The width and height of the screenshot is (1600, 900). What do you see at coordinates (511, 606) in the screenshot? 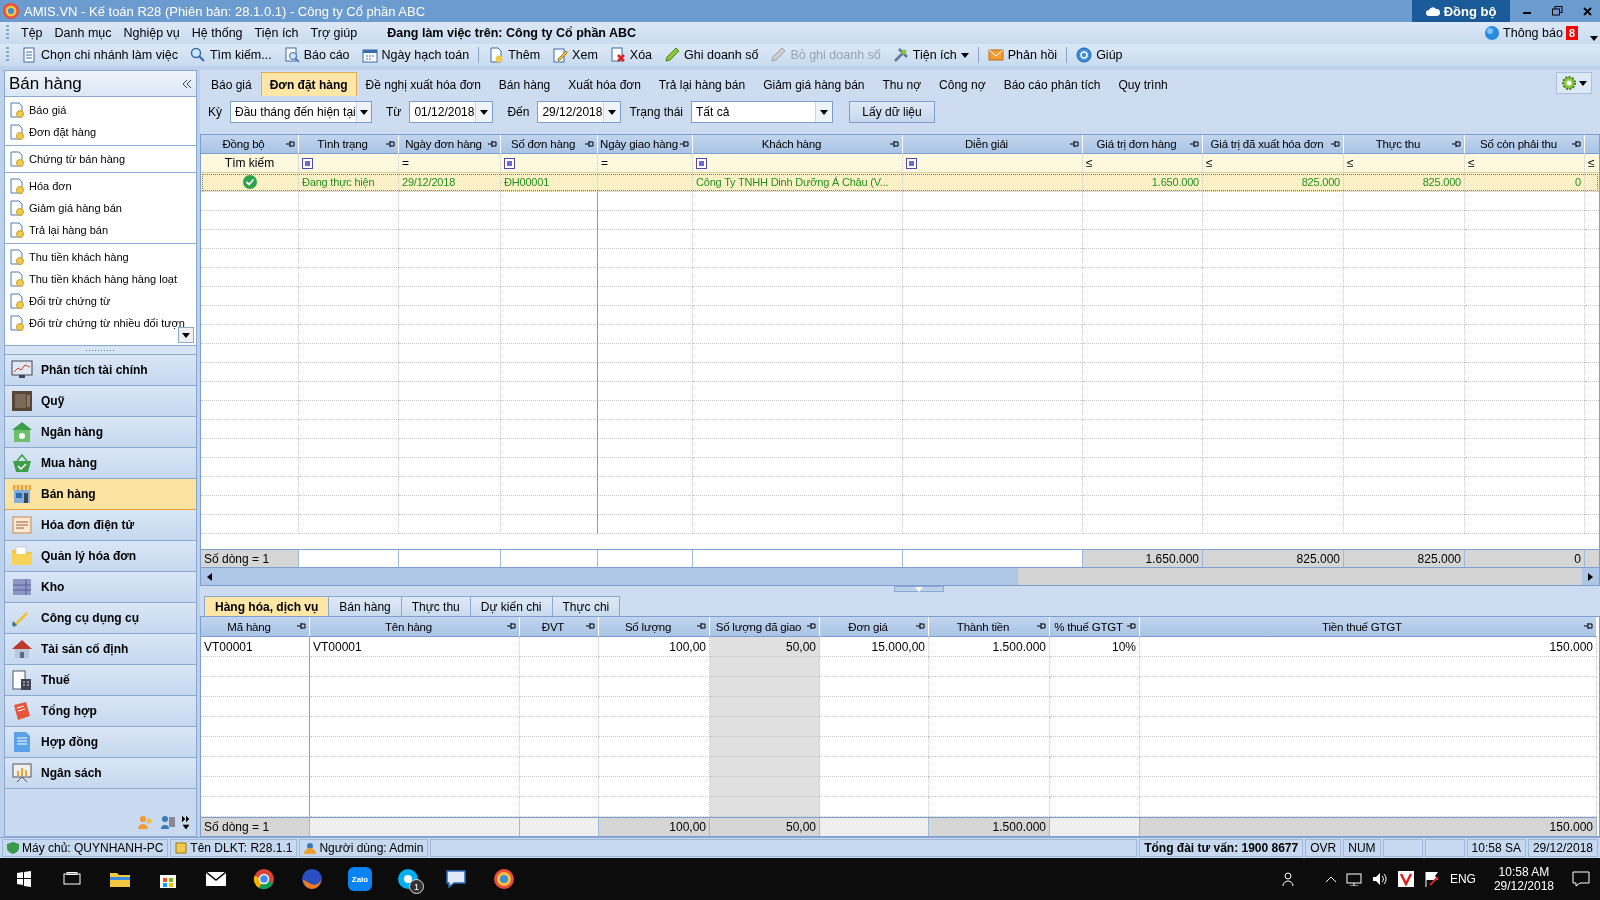
I see `tab: Dự kiến chi` at bounding box center [511, 606].